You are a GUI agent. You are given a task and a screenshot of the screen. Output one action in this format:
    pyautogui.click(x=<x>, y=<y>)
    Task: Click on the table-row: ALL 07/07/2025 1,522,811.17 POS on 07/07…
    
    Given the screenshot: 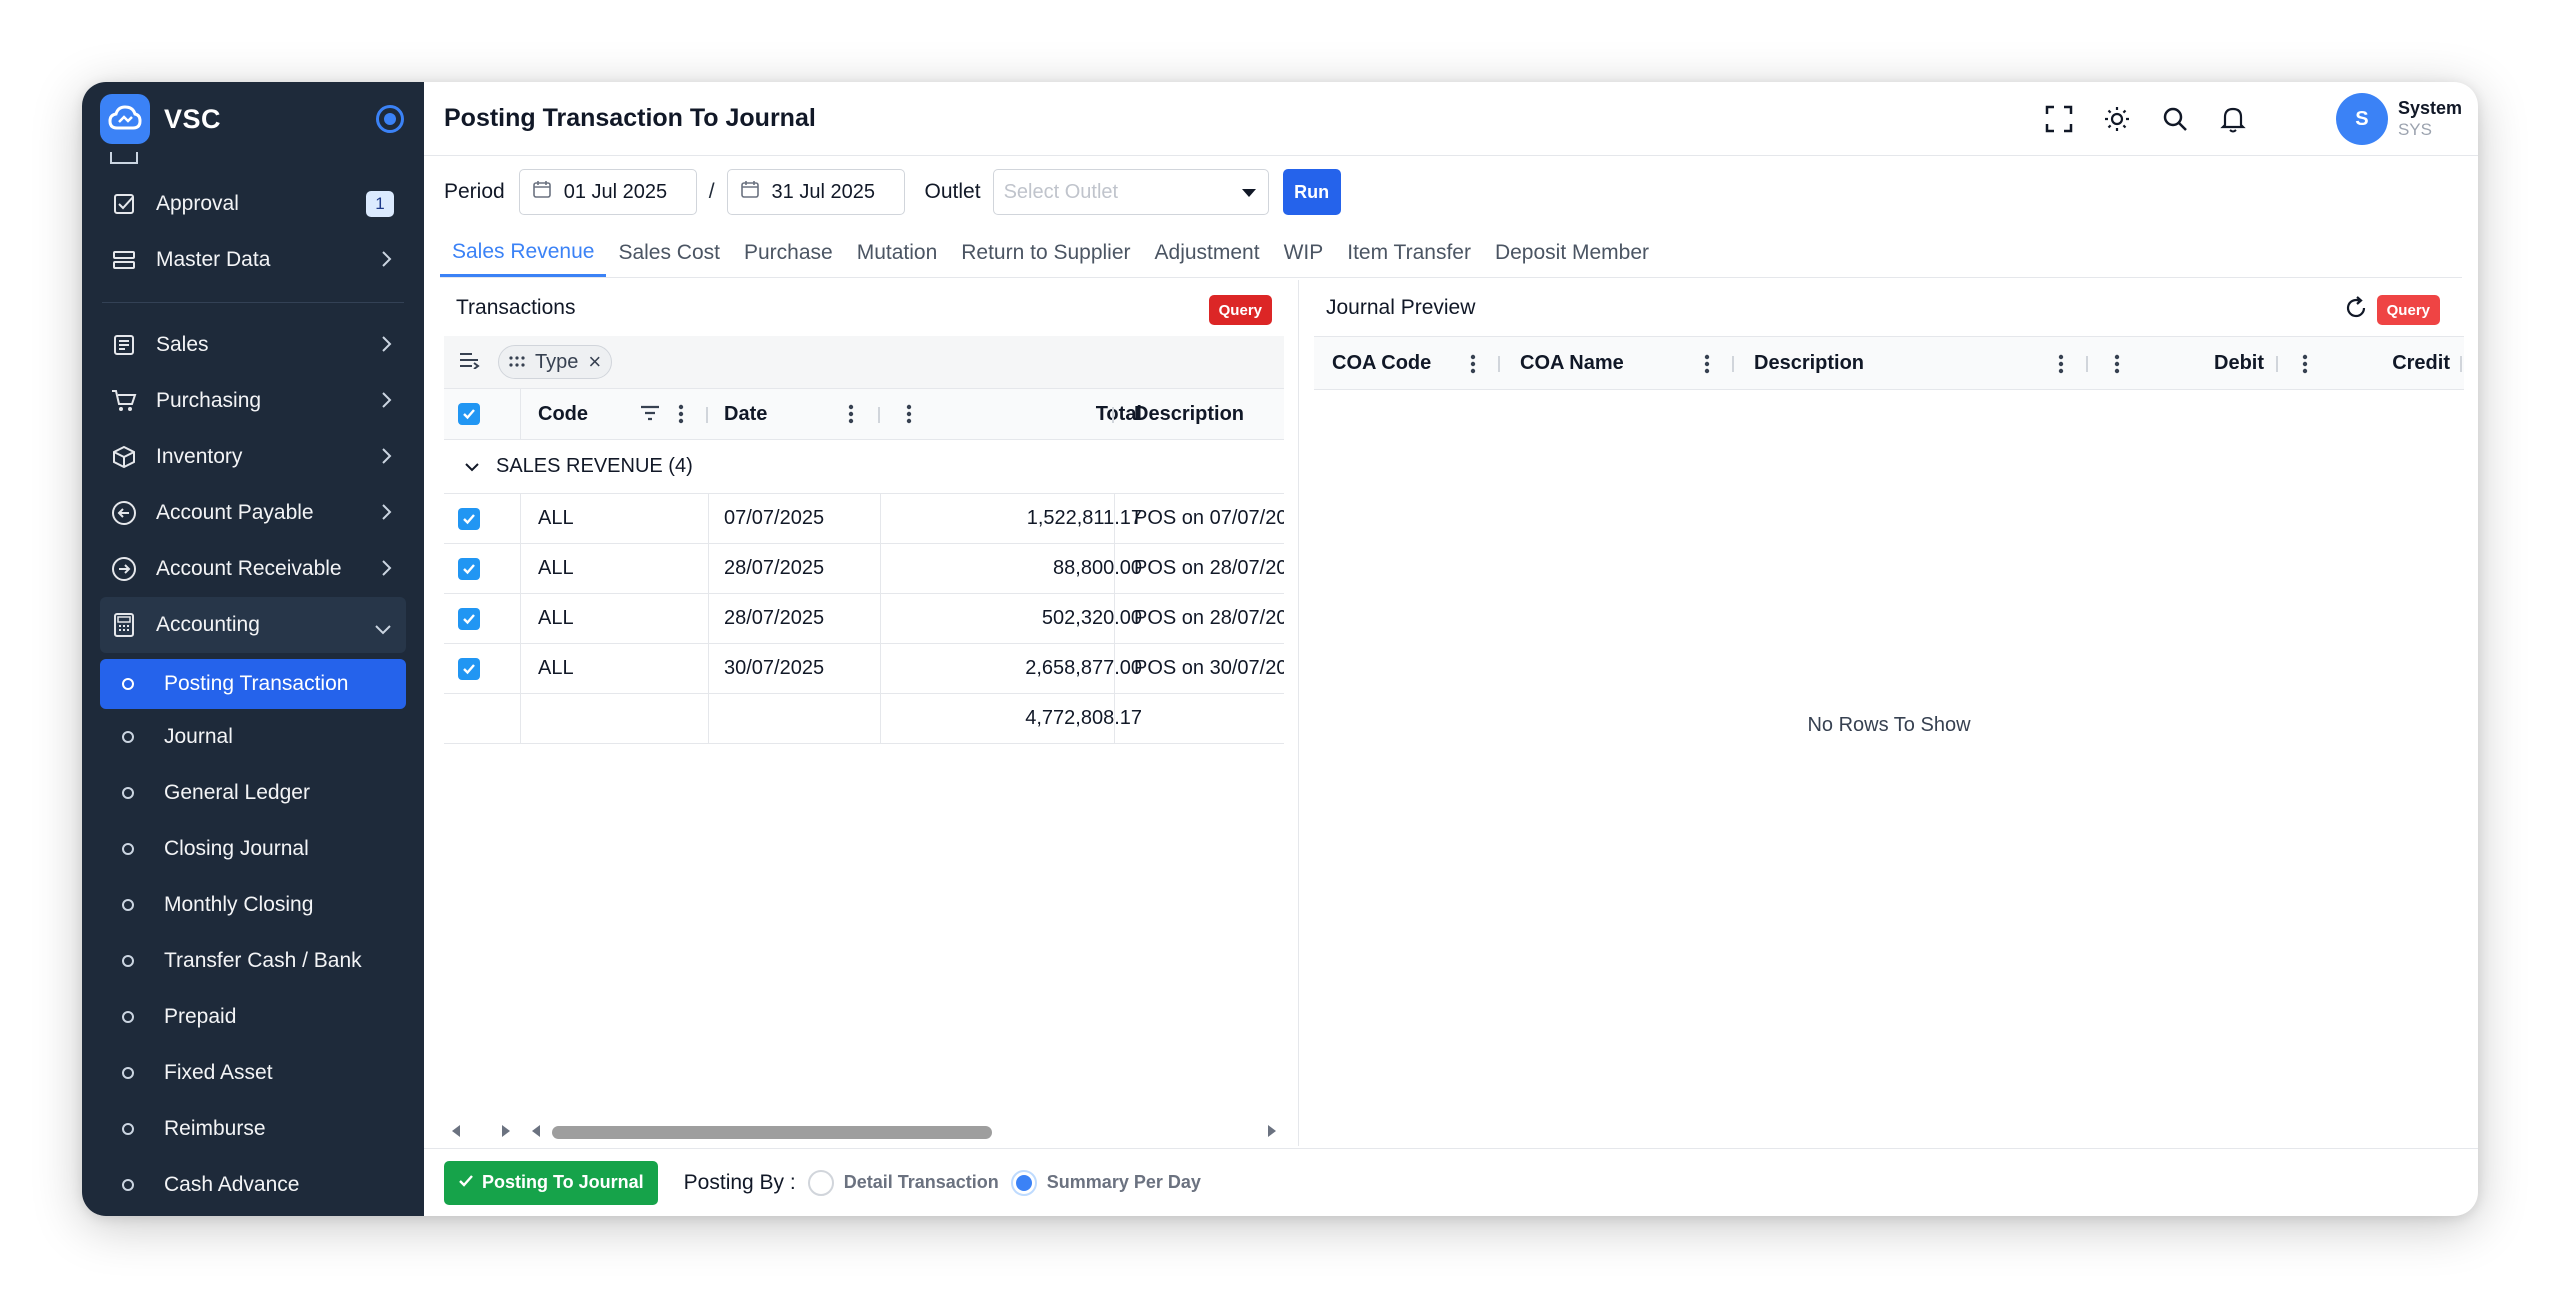 What is the action you would take?
    pyautogui.click(x=864, y=519)
    